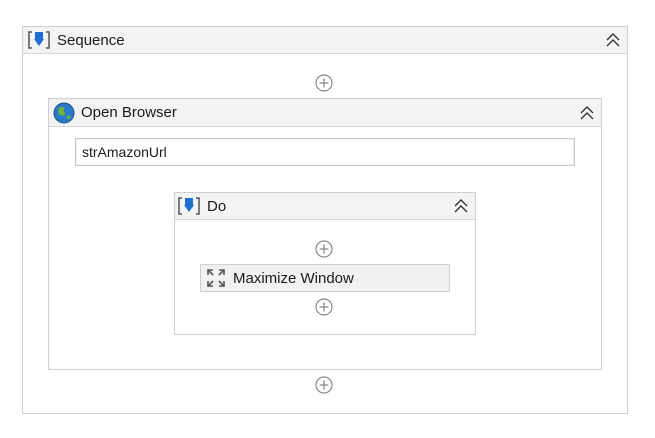 Image resolution: width=655 pixels, height=438 pixels. I want to click on maximize-window-activity: Maximize Window, so click(325, 278).